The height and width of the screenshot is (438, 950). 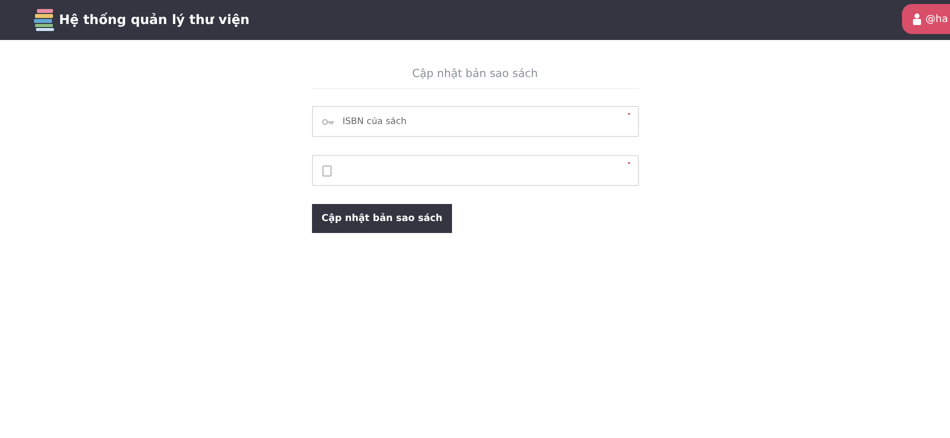 What do you see at coordinates (475, 170) in the screenshot?
I see `input-field` at bounding box center [475, 170].